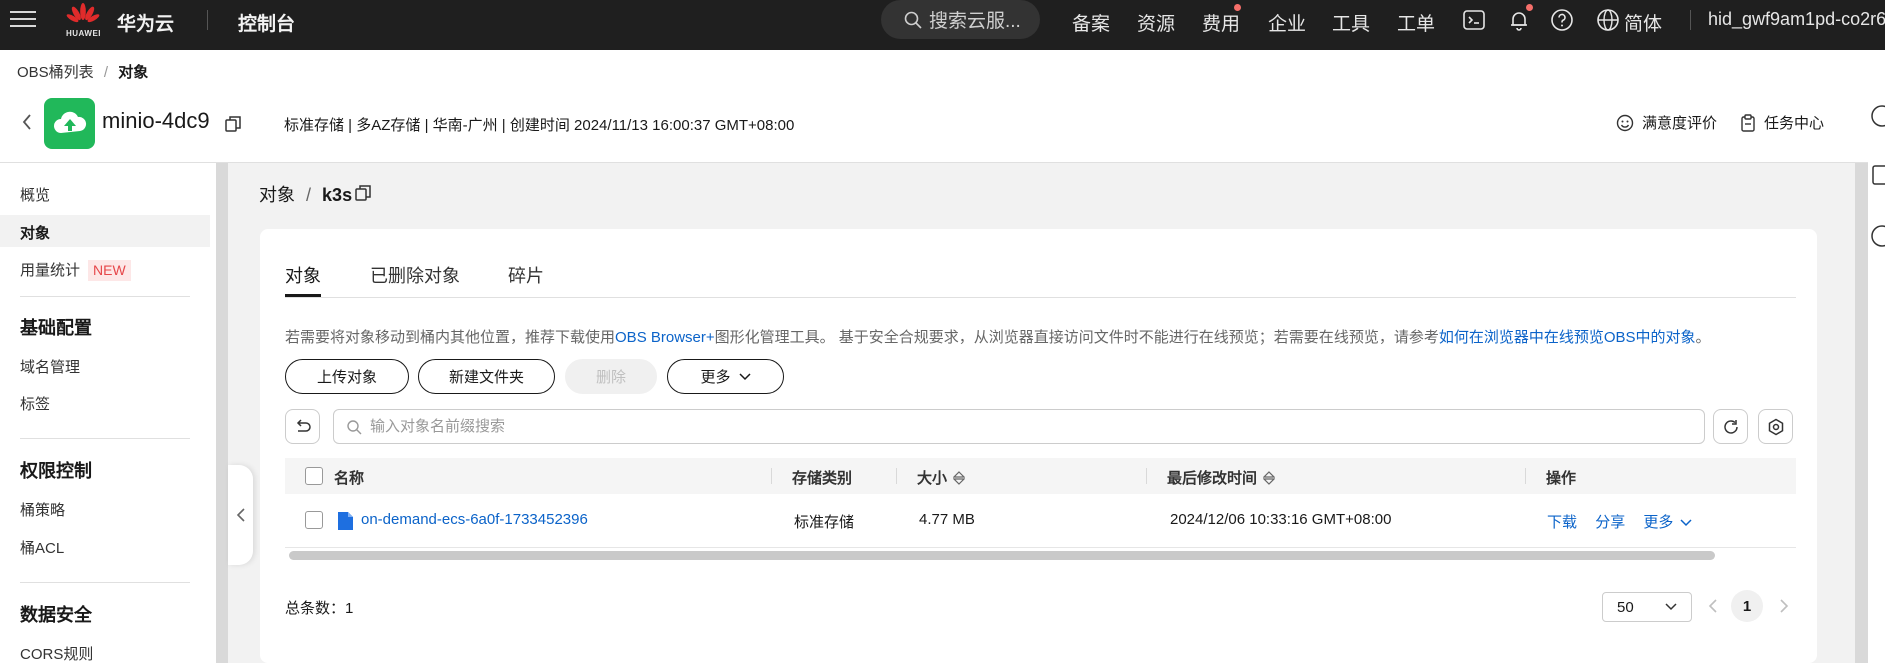  I want to click on breadcrumb-bucket-list: OBS桶列表, so click(55, 72).